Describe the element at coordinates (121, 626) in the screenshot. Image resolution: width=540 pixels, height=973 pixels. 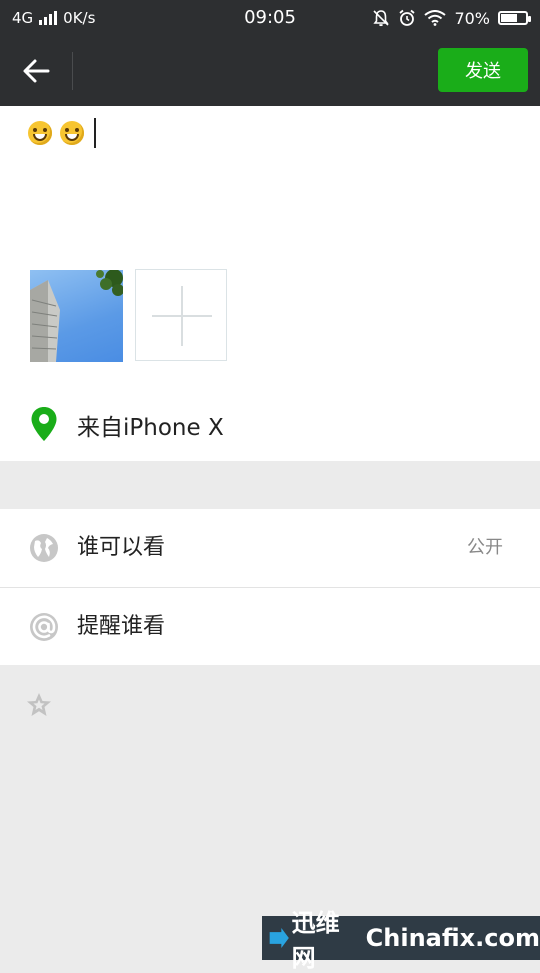
I see `mention-label: 提醒谁看` at that location.